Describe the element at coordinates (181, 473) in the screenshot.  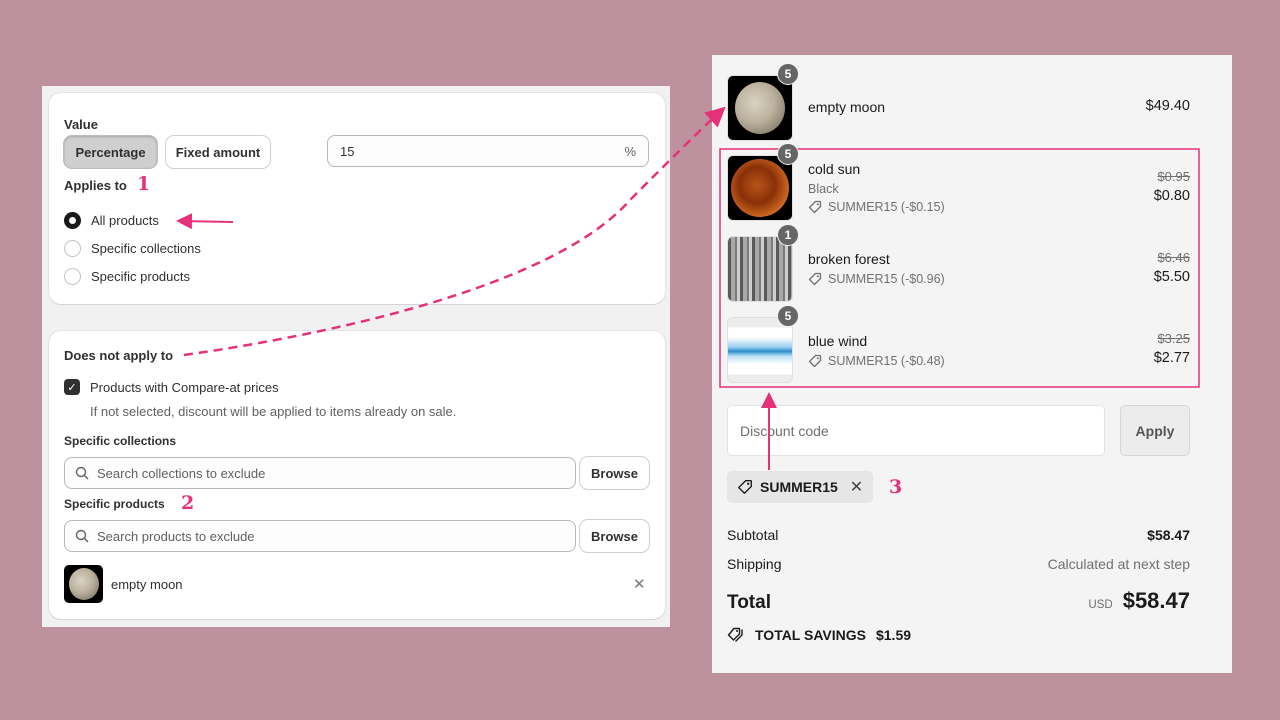
I see `placeholder: Search collections to exclude` at that location.